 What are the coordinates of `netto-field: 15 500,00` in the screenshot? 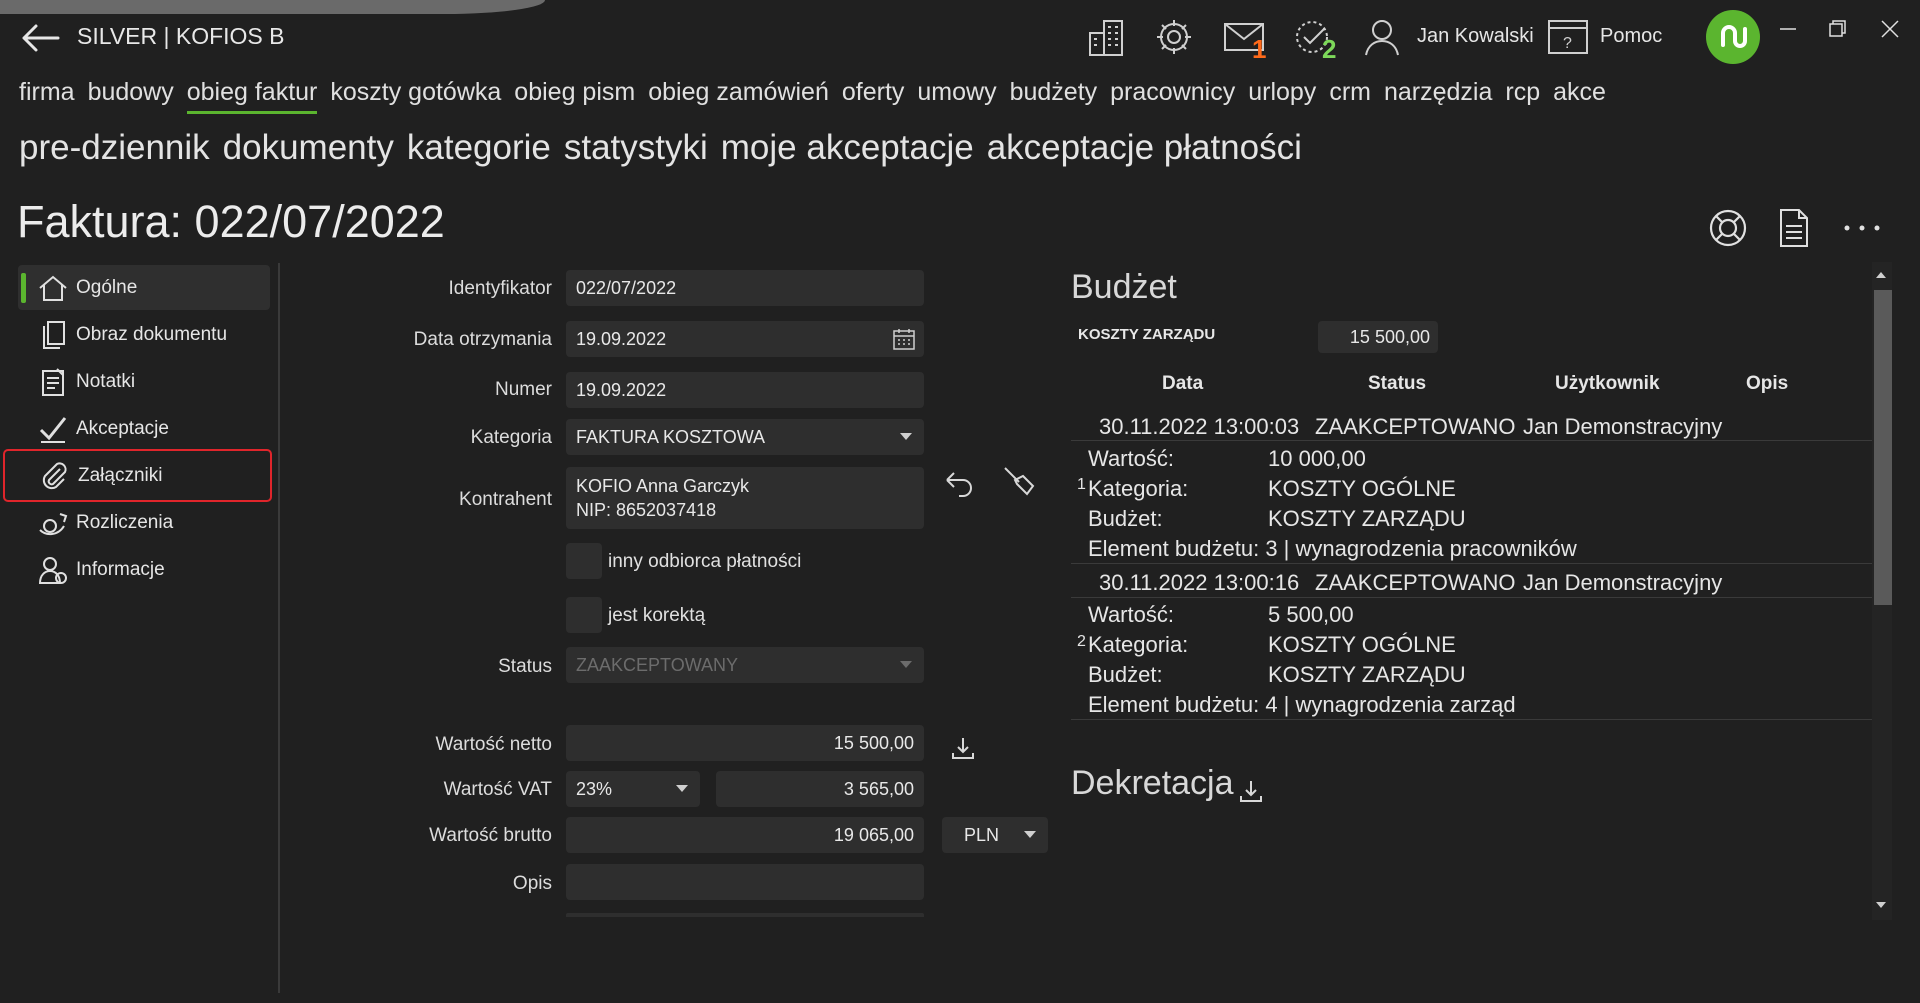 It's located at (745, 743).